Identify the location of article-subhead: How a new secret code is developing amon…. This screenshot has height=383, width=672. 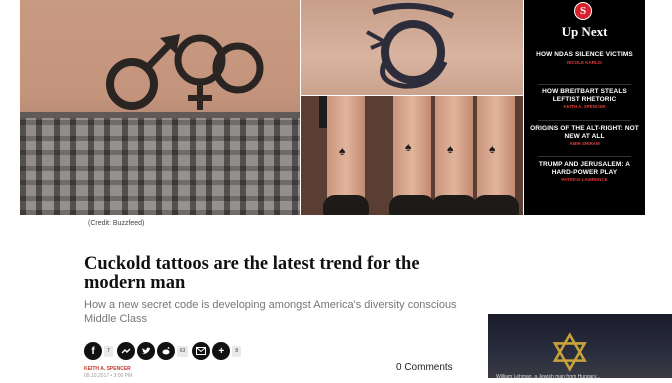
(270, 312).